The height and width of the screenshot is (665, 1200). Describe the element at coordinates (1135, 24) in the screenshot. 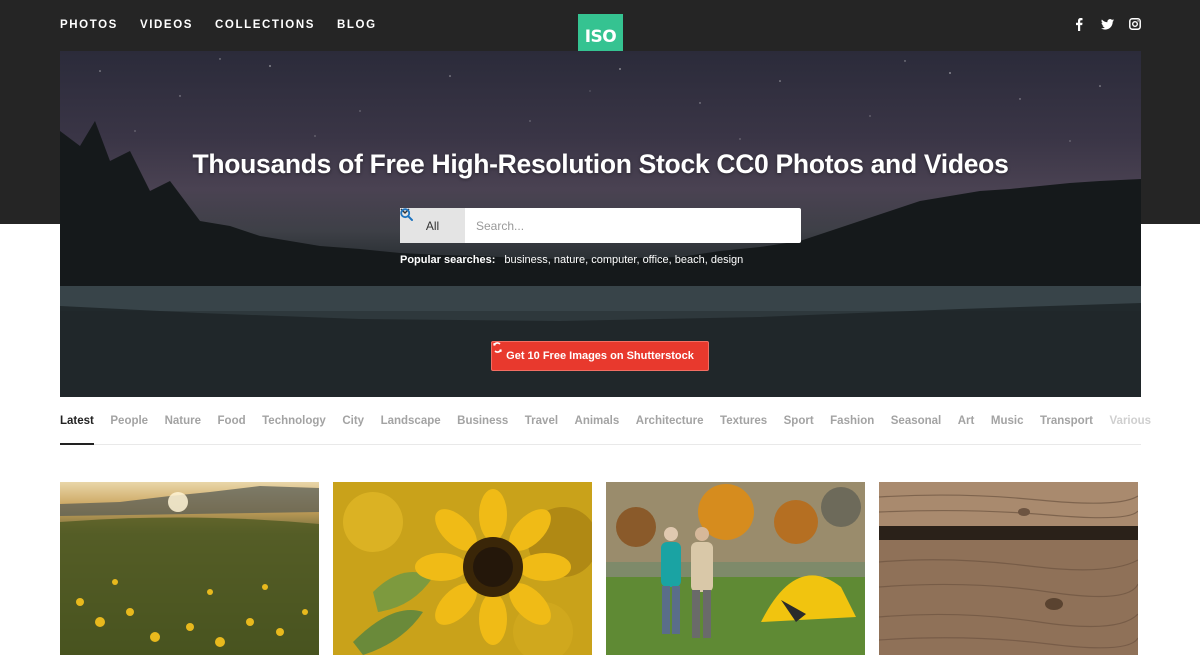

I see `instagram-icon` at that location.